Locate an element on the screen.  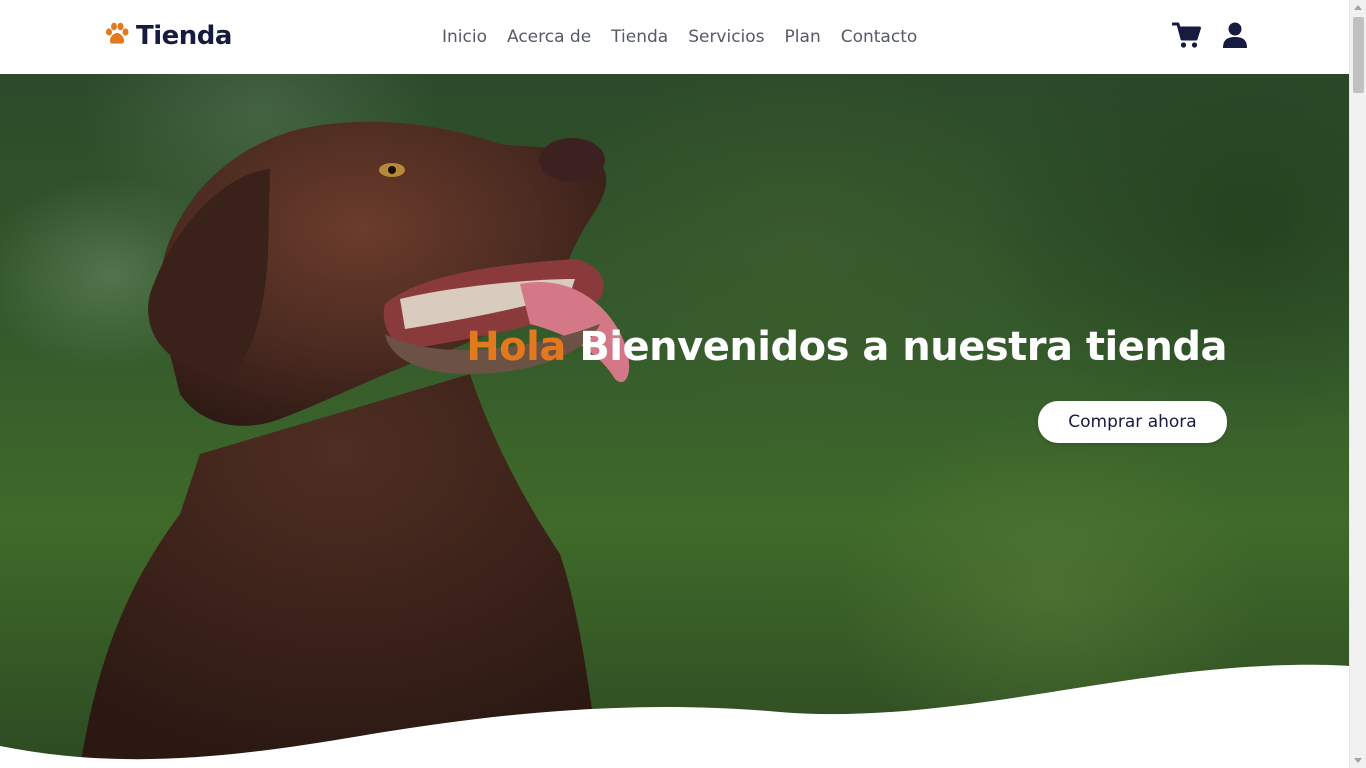
hero-title: Hola Bienvenidos a nuestra tienda is located at coordinates (846, 347).